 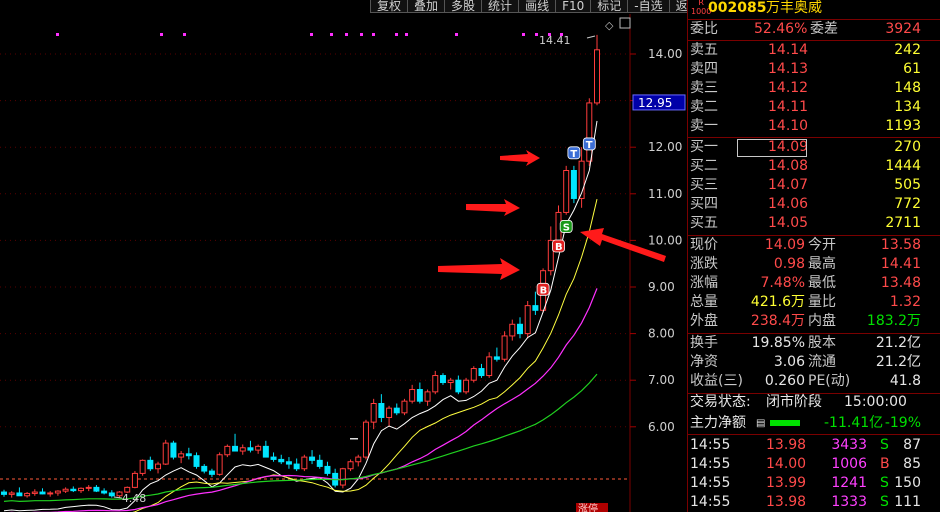 I want to click on quote-label: 总量, so click(x=704, y=302).